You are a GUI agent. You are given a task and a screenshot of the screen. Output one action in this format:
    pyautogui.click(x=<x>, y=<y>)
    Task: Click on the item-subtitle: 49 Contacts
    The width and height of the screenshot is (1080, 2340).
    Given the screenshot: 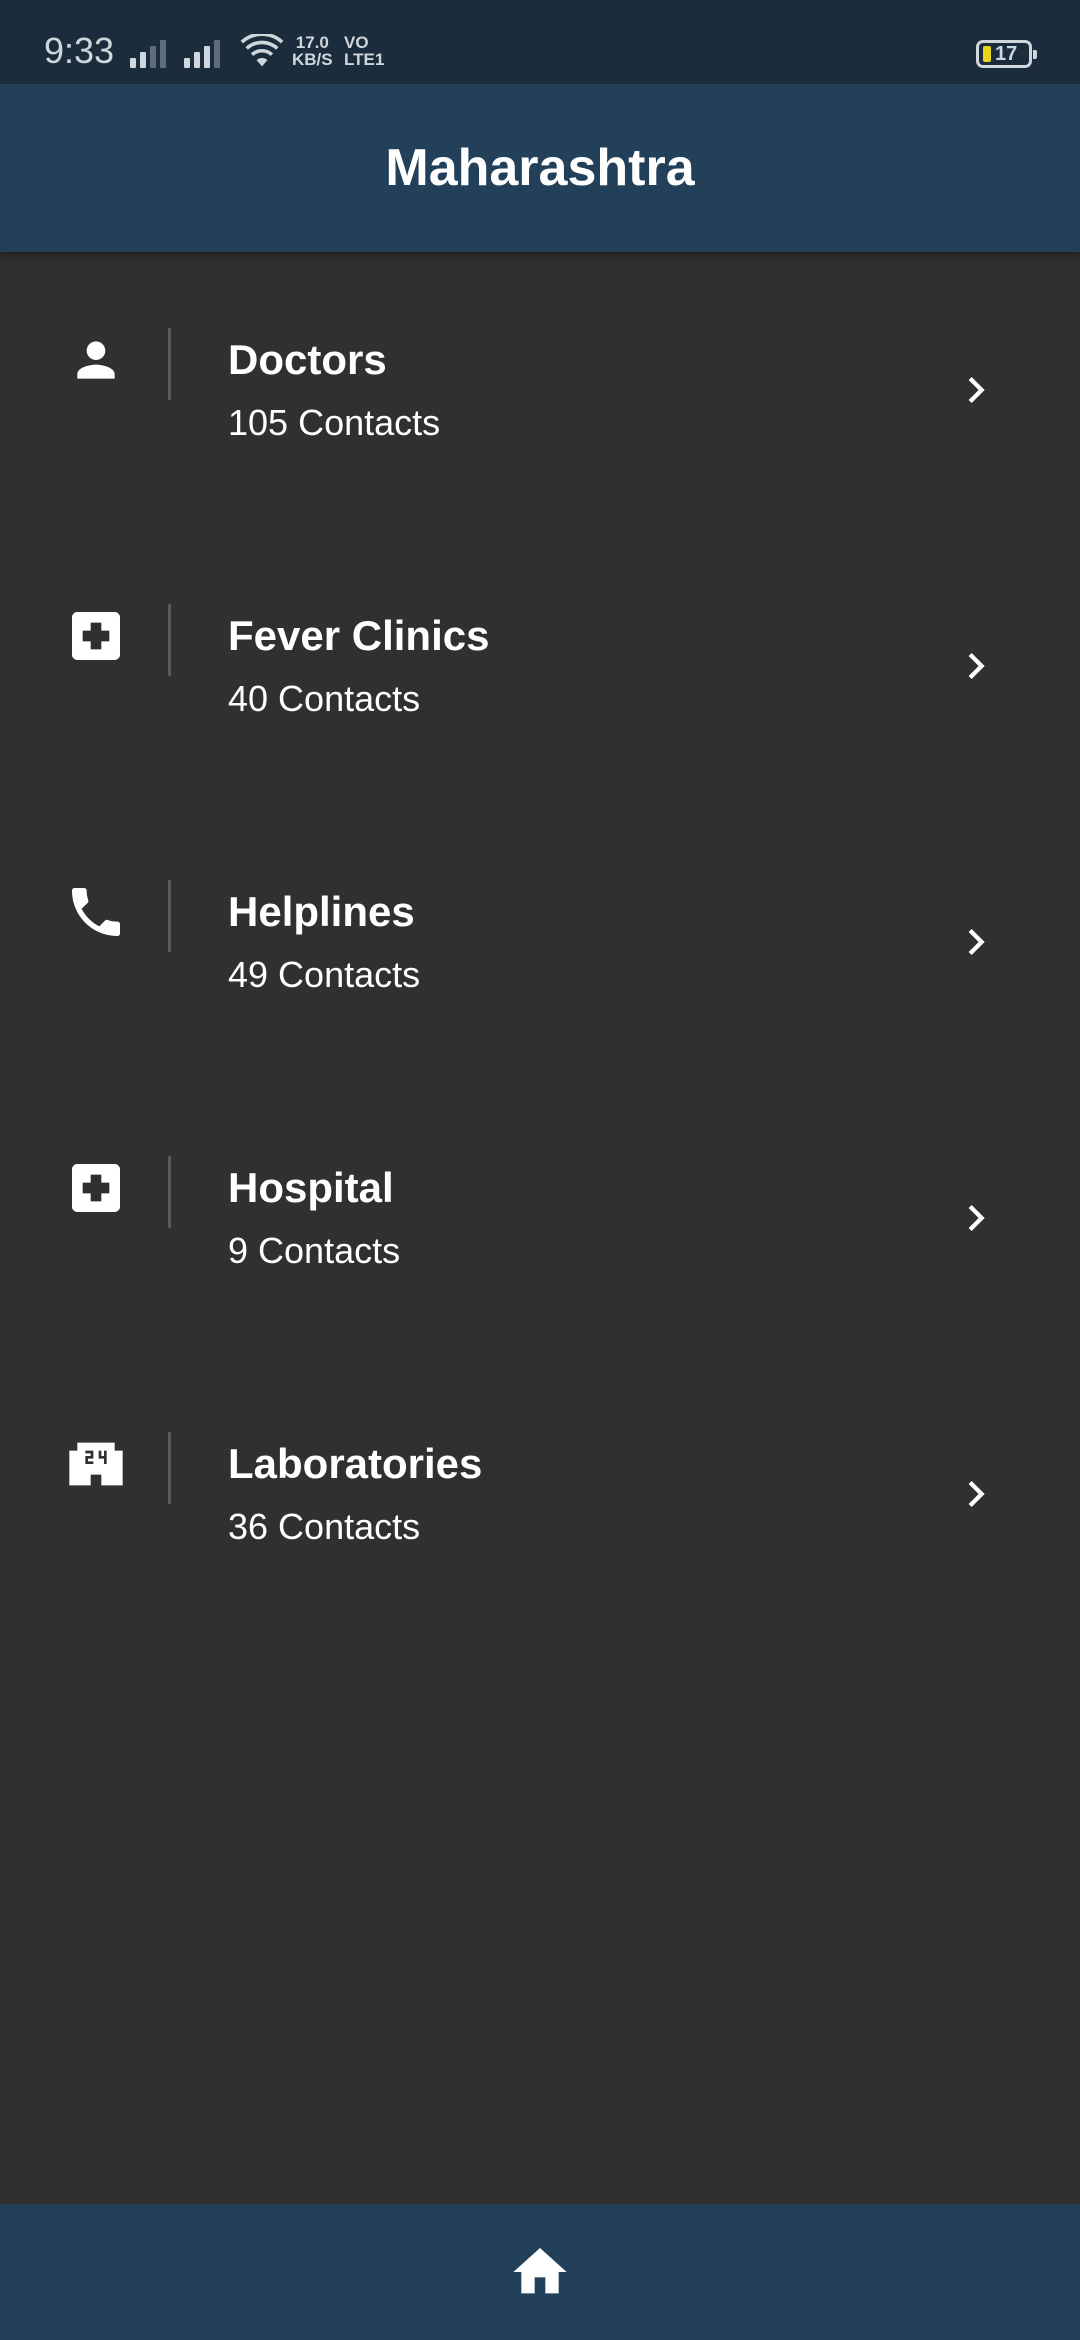 What is the action you would take?
    pyautogui.click(x=324, y=974)
    